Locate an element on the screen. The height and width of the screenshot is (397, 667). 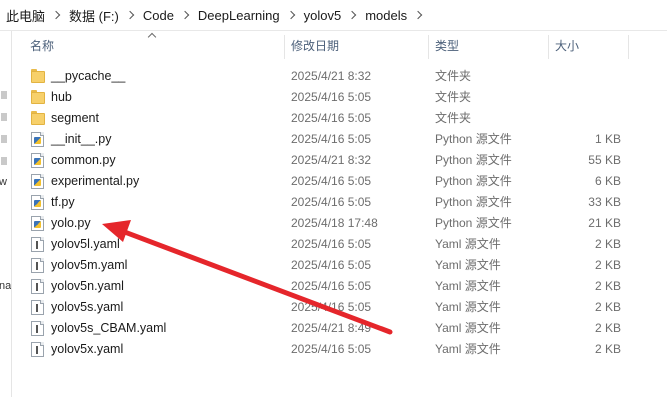
column-header-date: 修改日期 is located at coordinates (315, 46).